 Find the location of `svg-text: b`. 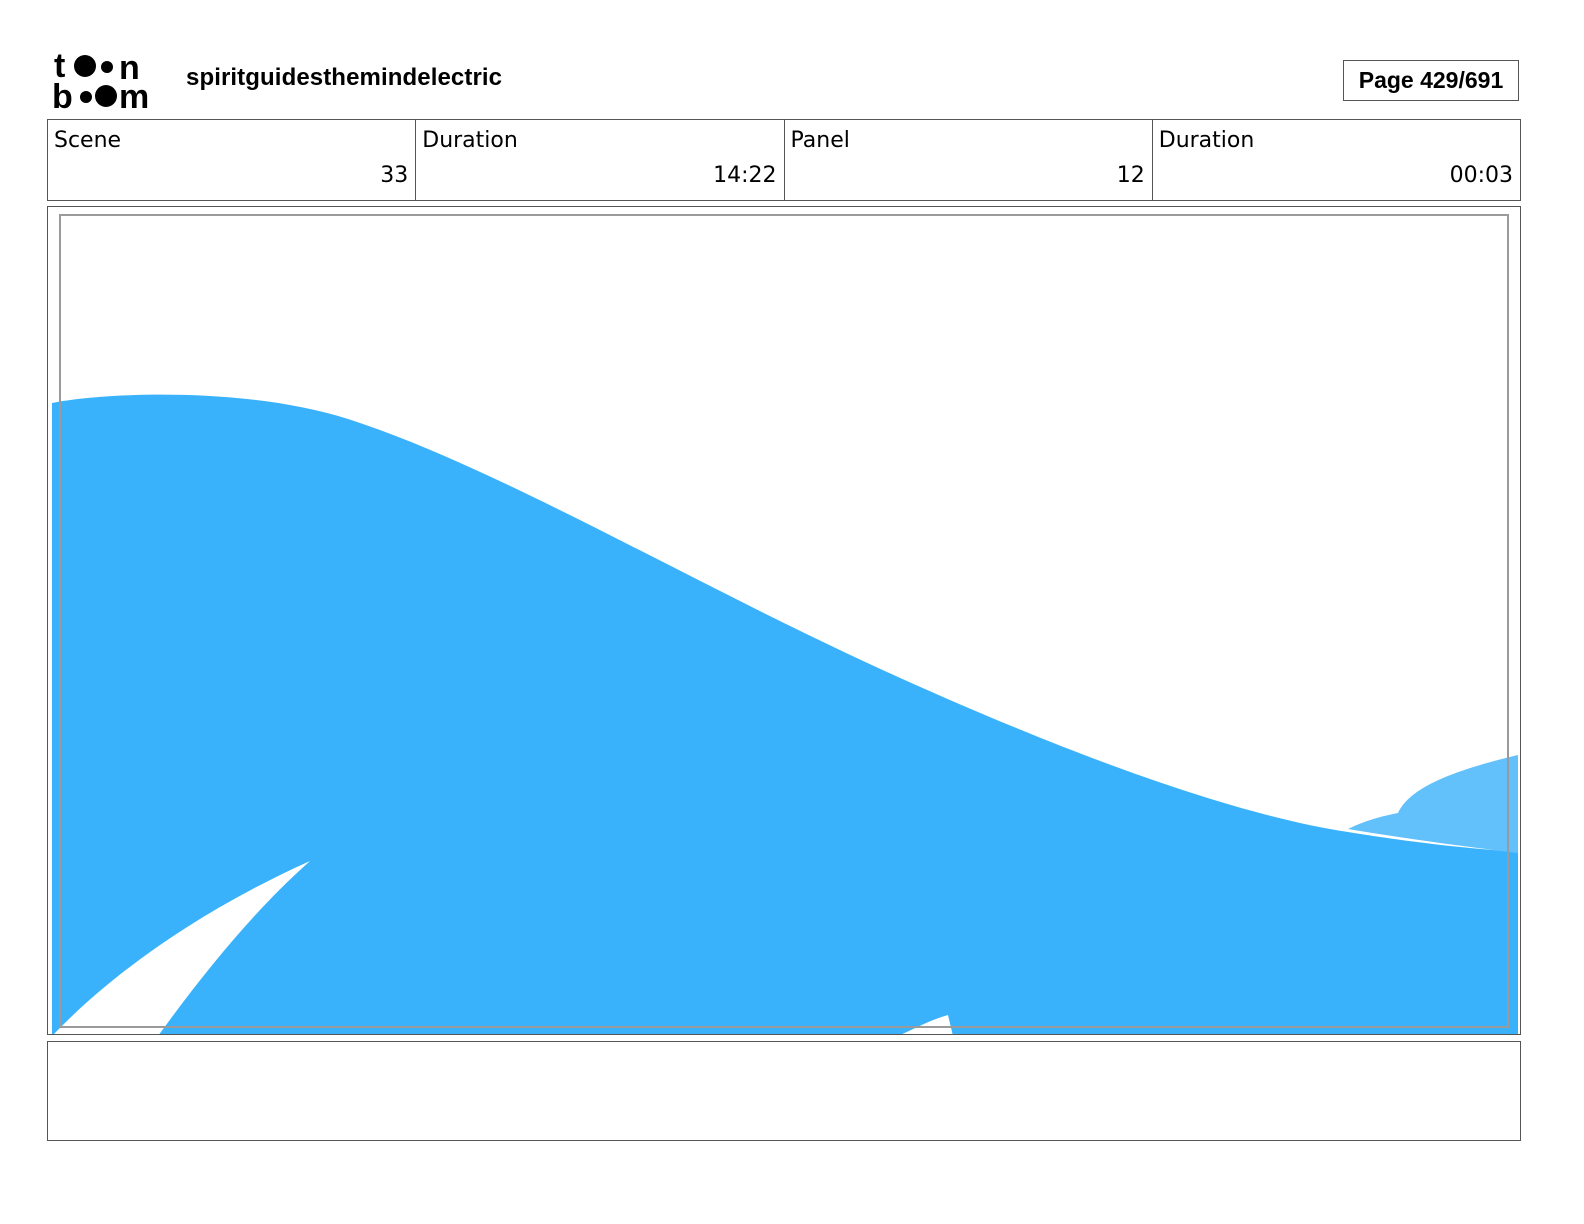

svg-text: b is located at coordinates (62, 95).